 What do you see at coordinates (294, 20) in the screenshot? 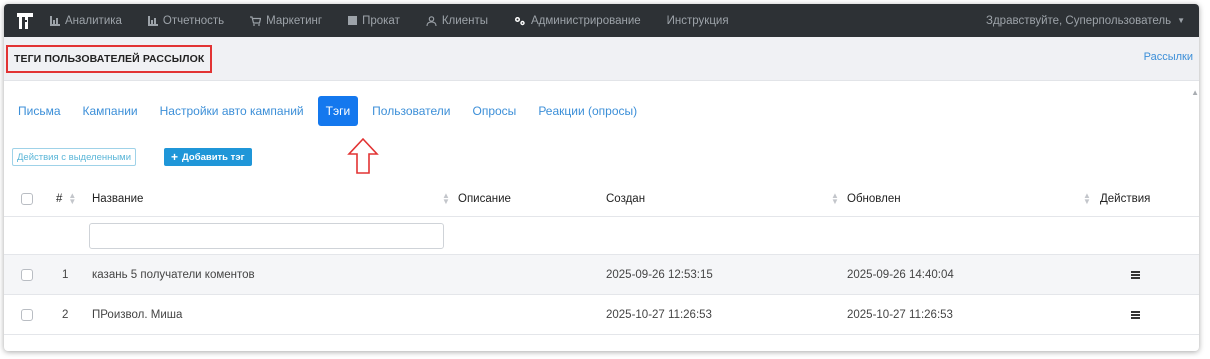
I see `nav-item-label: Маркетинг` at bounding box center [294, 20].